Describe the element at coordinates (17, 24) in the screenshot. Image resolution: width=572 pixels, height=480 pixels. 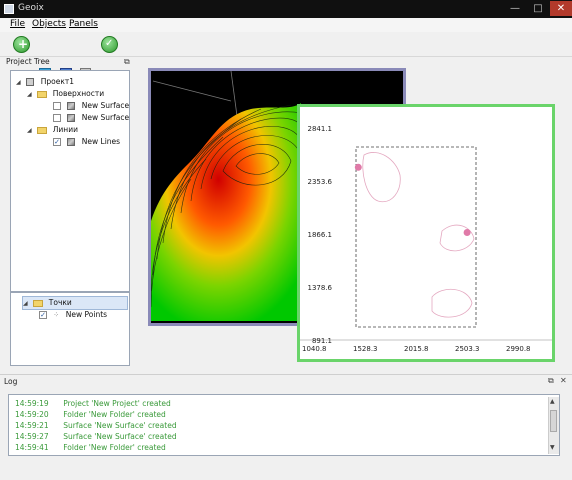
I see `menu-file: File` at that location.